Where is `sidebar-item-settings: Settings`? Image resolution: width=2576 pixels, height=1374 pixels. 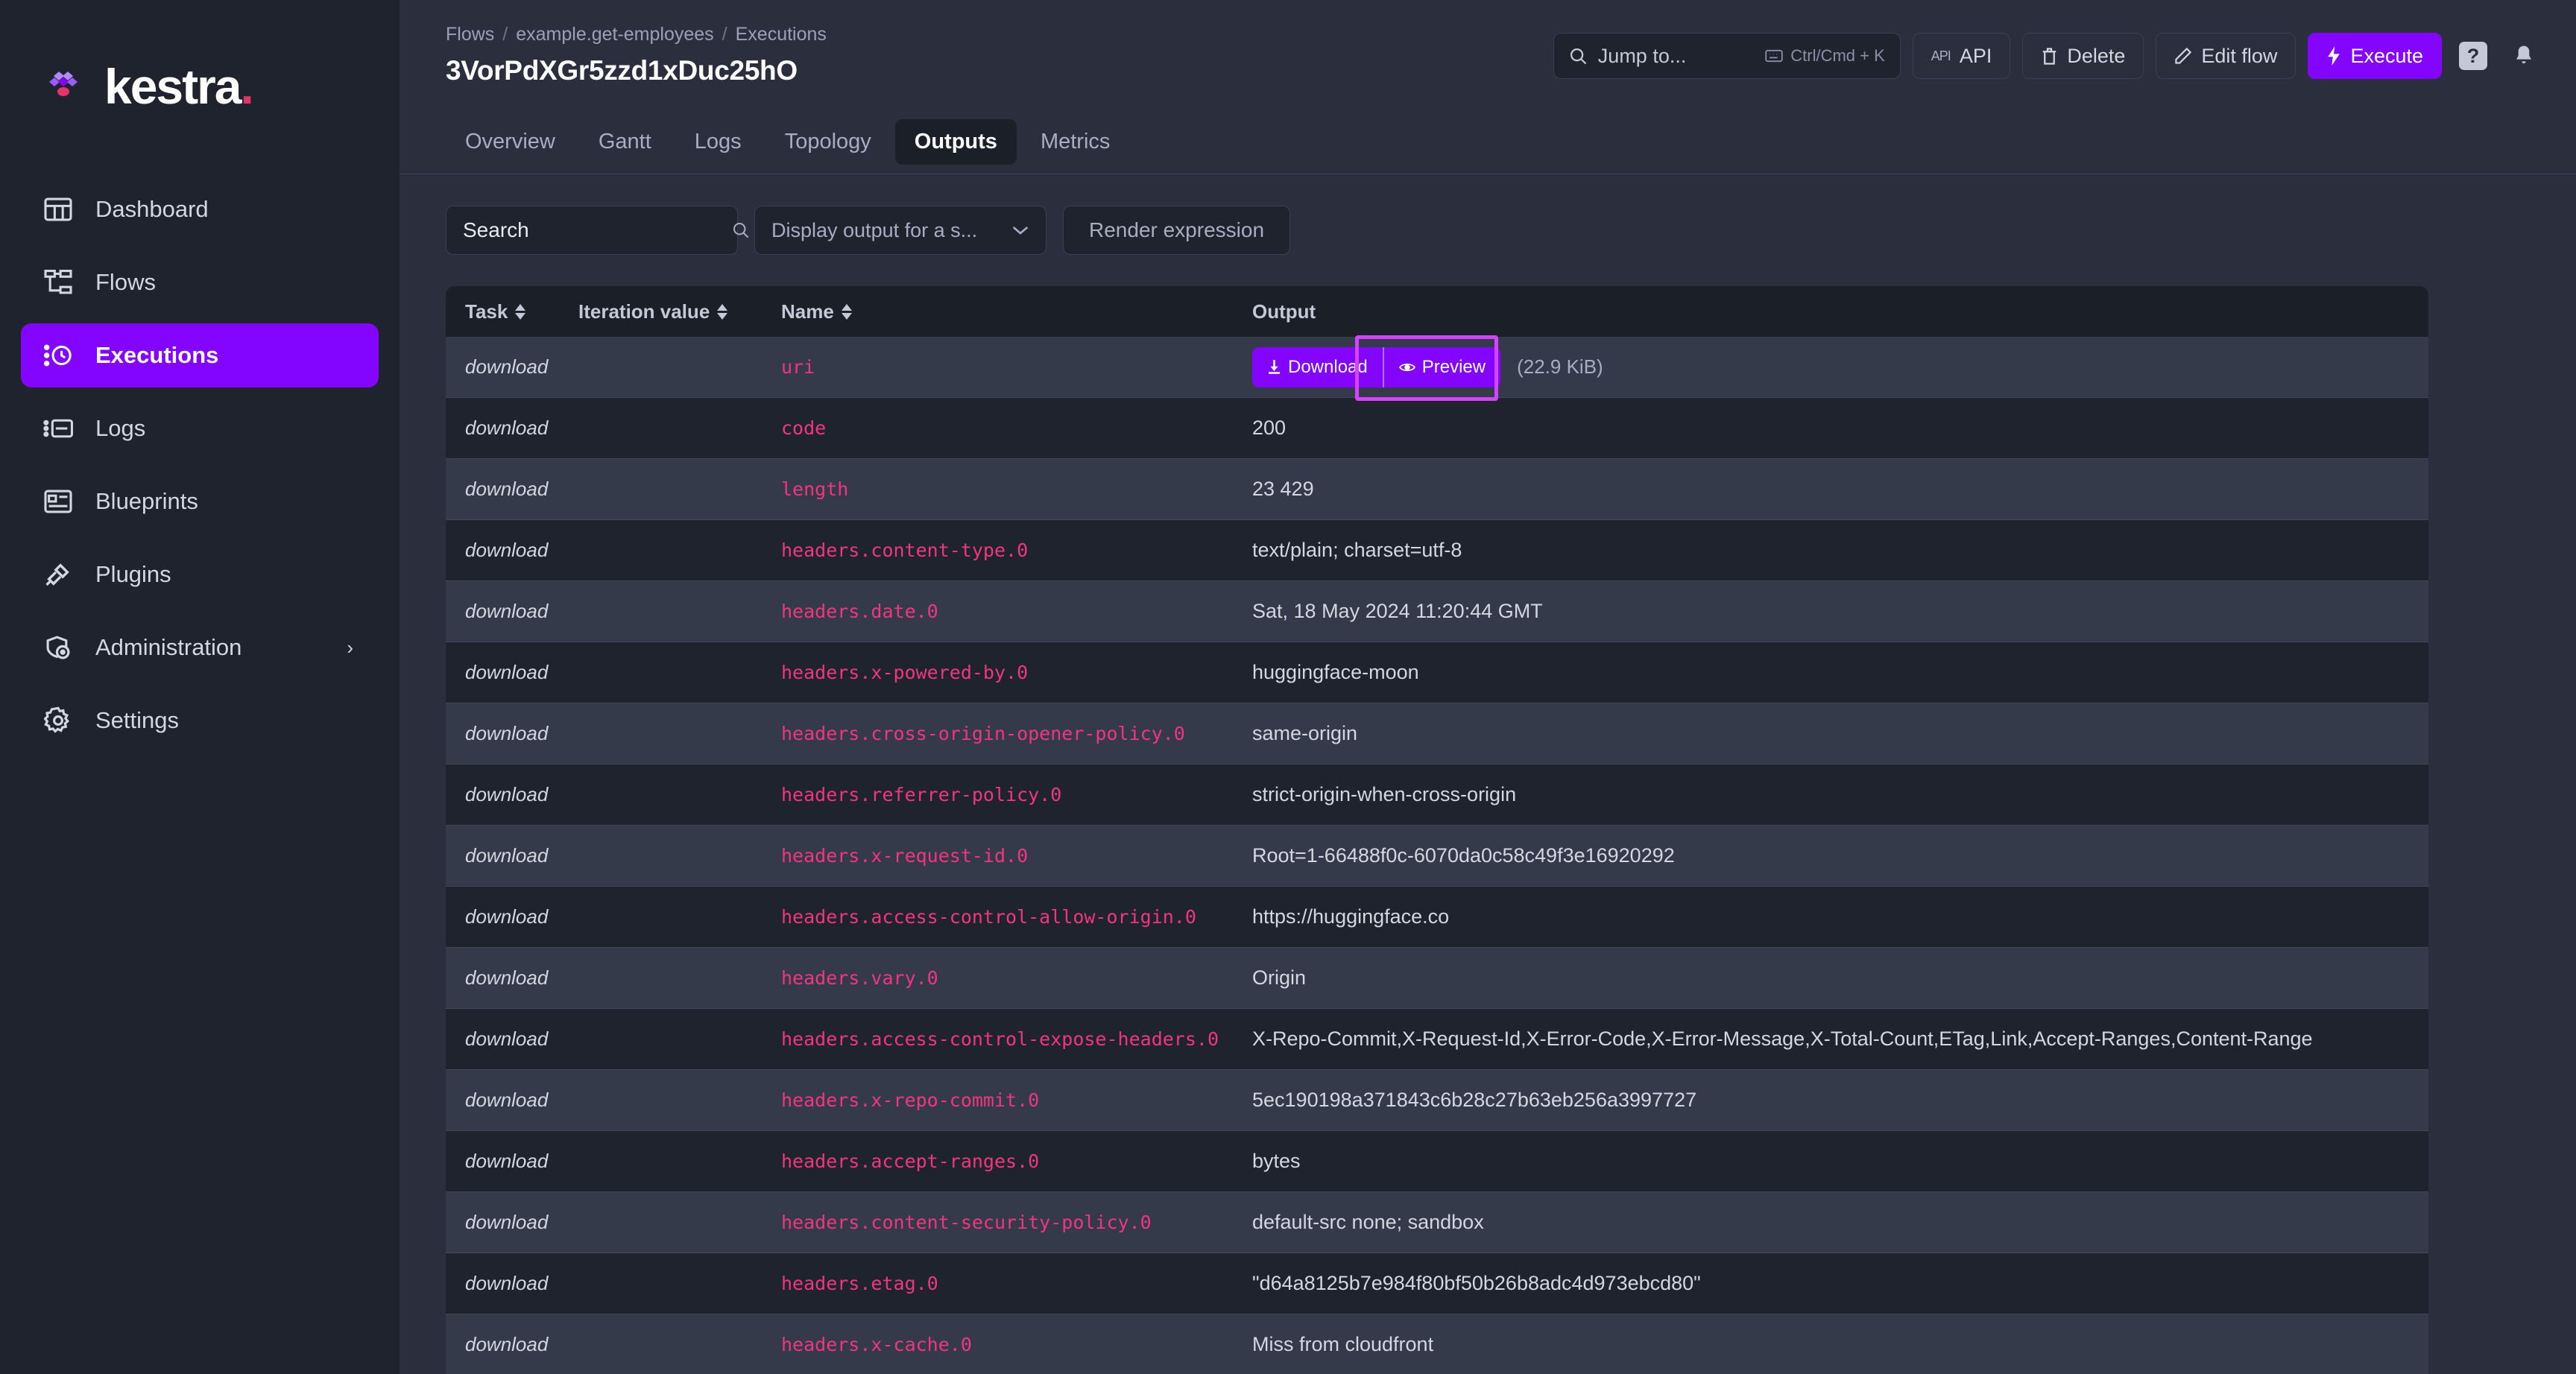 sidebar-item-settings: Settings is located at coordinates (200, 720).